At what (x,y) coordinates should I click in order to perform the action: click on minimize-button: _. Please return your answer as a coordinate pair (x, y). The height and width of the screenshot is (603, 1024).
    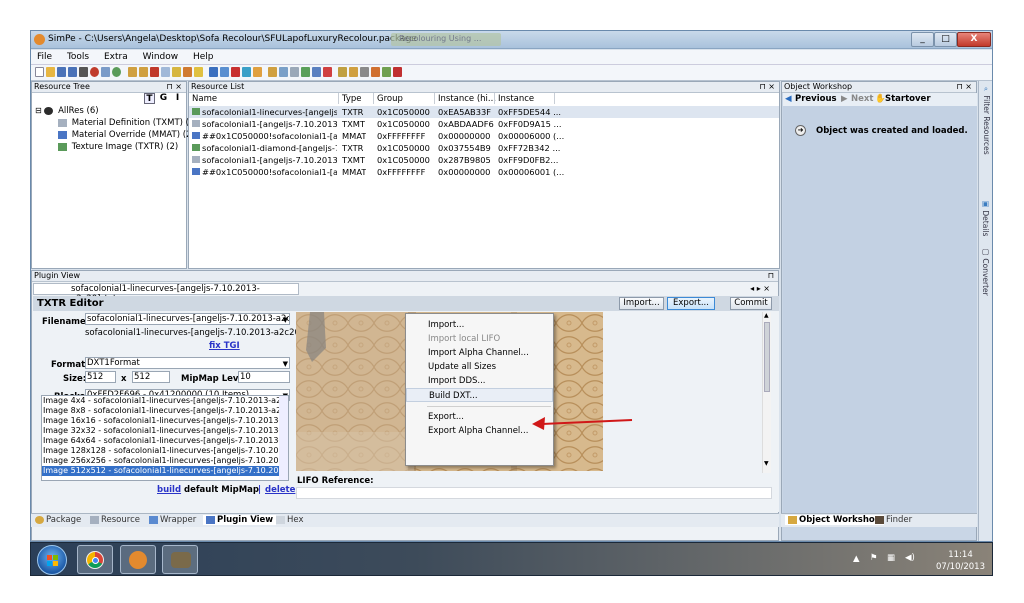
    Looking at the image, I should click on (922, 39).